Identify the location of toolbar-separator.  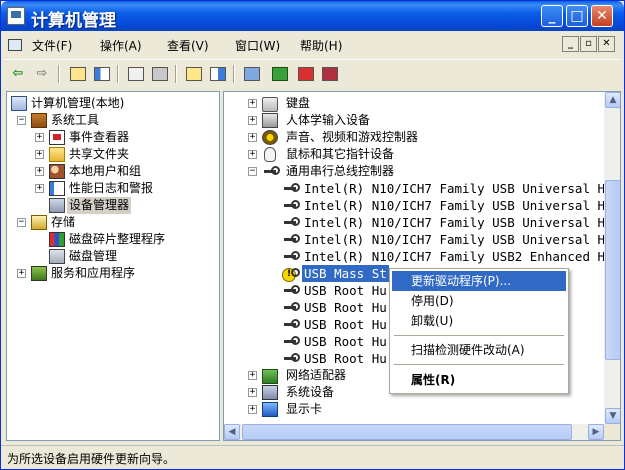
(118, 74).